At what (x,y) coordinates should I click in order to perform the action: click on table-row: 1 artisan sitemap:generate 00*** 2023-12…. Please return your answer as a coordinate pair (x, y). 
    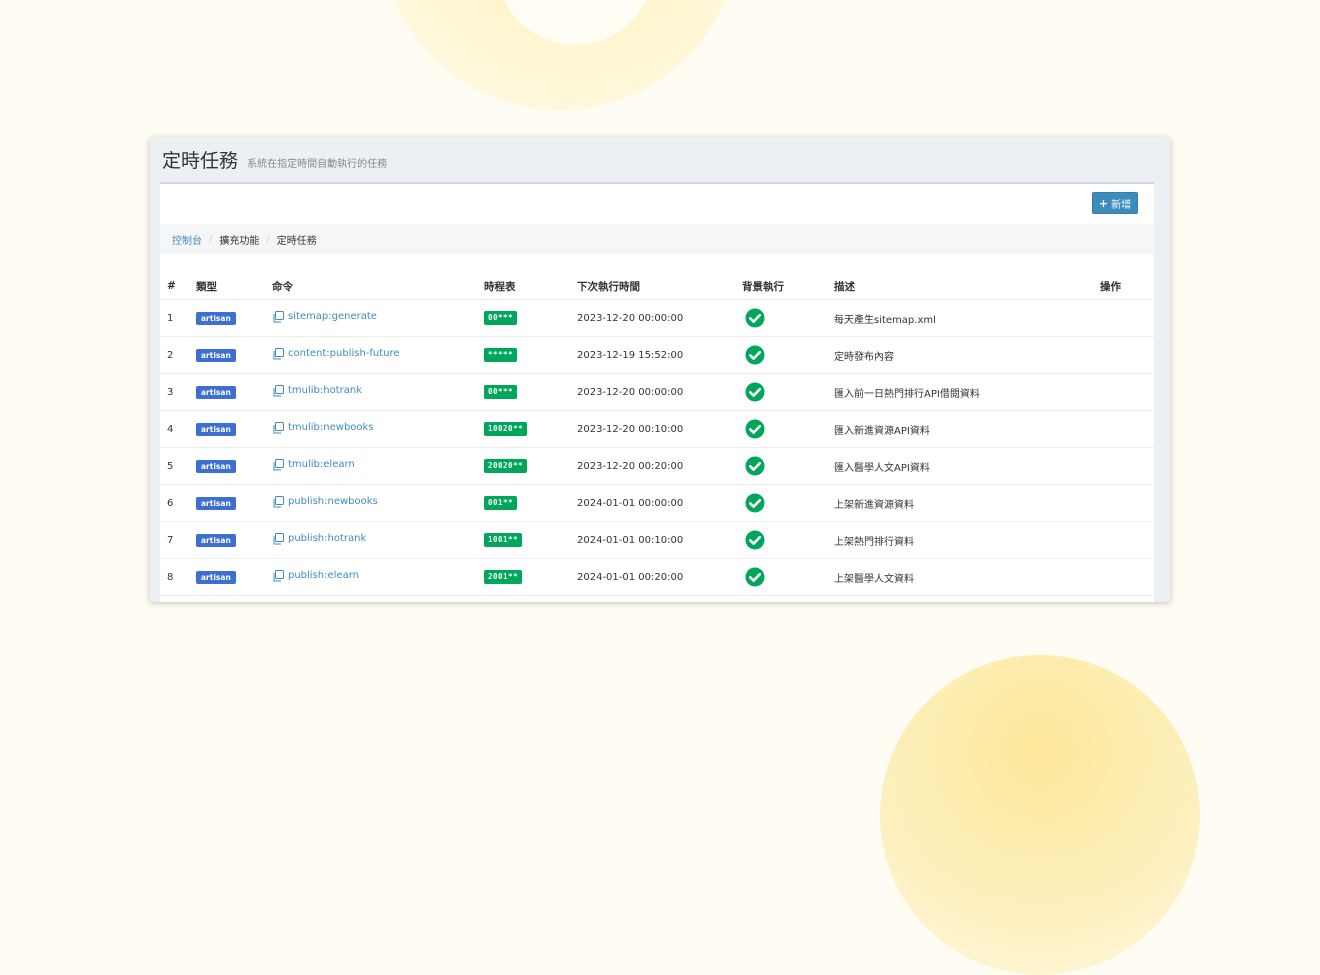
    Looking at the image, I should click on (657, 318).